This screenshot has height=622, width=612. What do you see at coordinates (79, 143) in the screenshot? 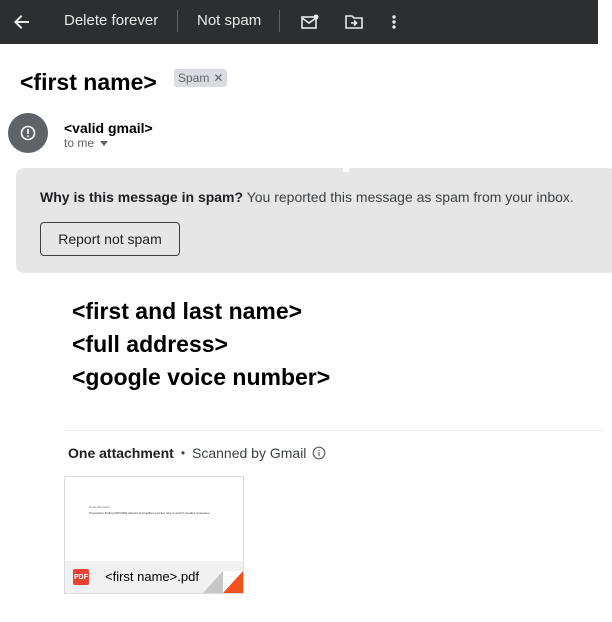
I see `recipient-label: to me` at bounding box center [79, 143].